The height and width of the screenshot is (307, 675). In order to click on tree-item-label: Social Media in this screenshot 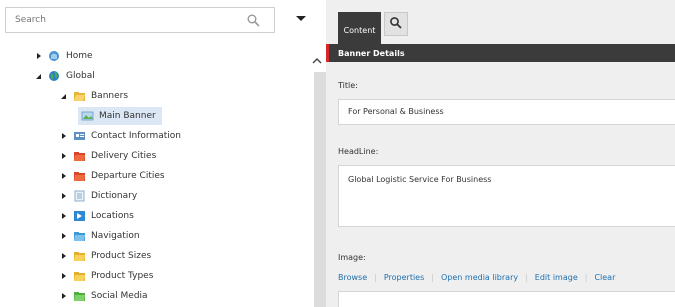, I will do `click(119, 296)`.